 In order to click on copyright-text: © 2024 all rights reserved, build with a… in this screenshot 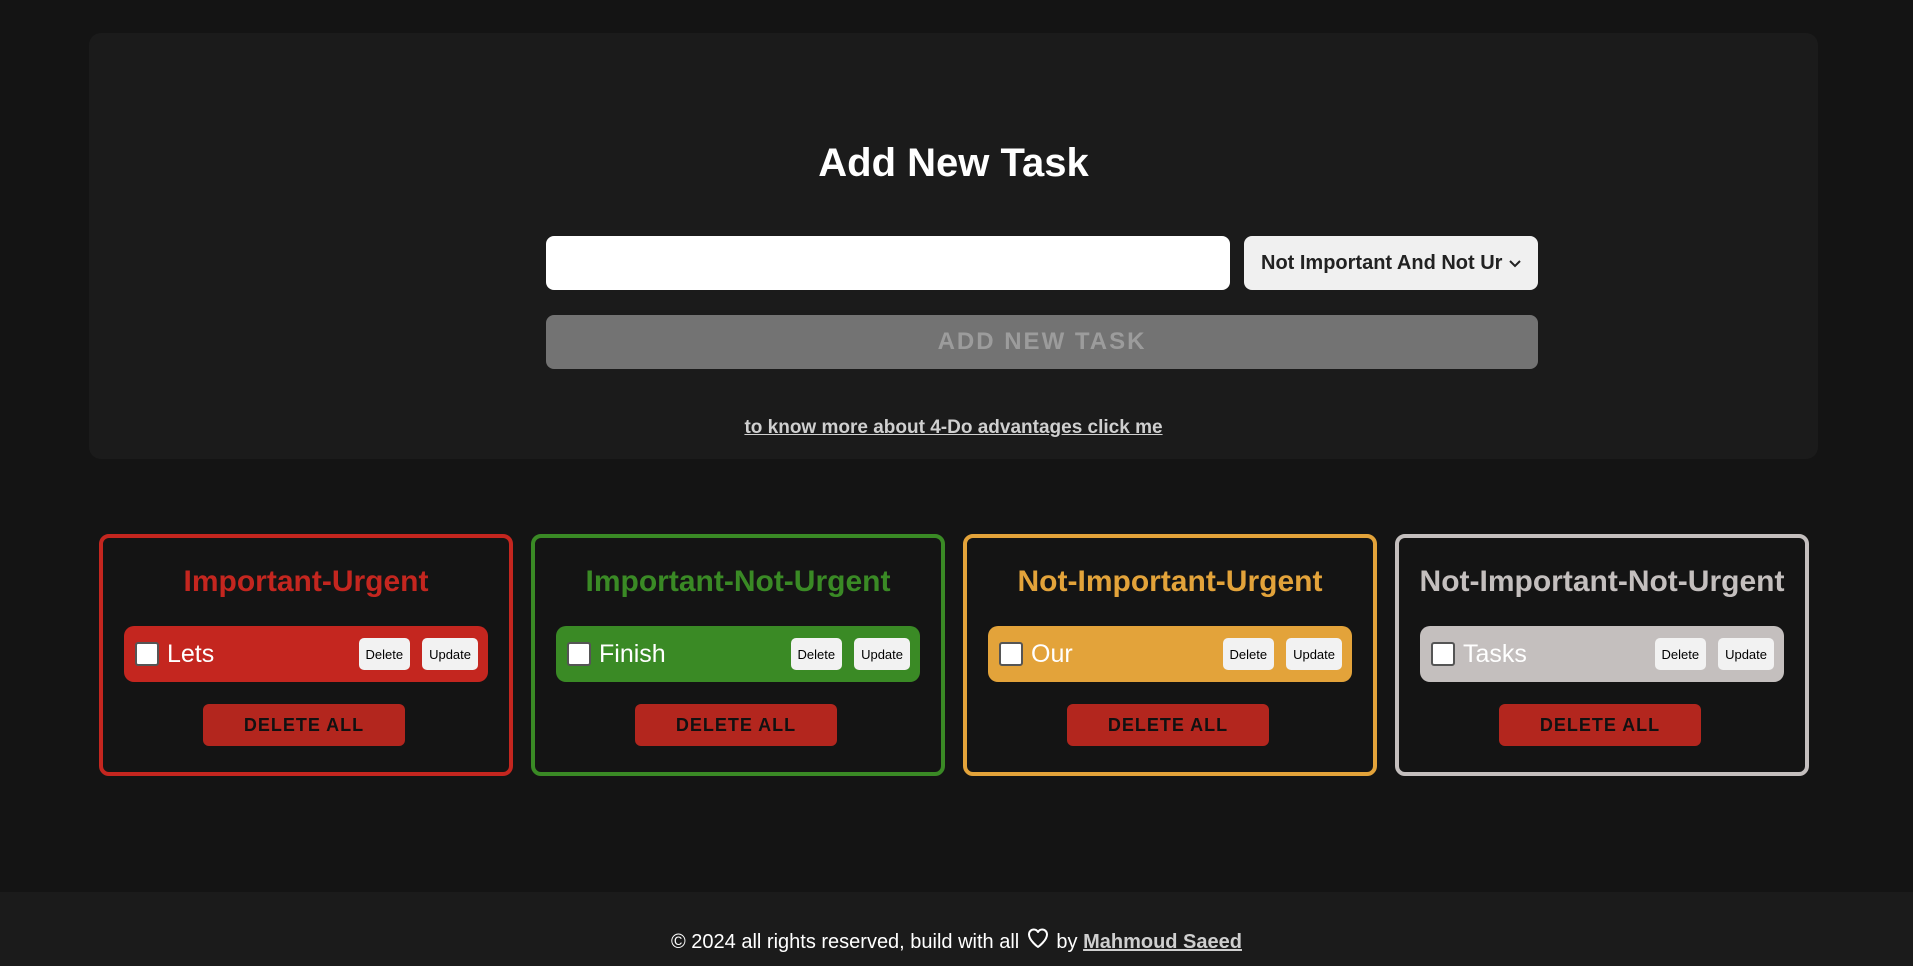, I will do `click(845, 942)`.